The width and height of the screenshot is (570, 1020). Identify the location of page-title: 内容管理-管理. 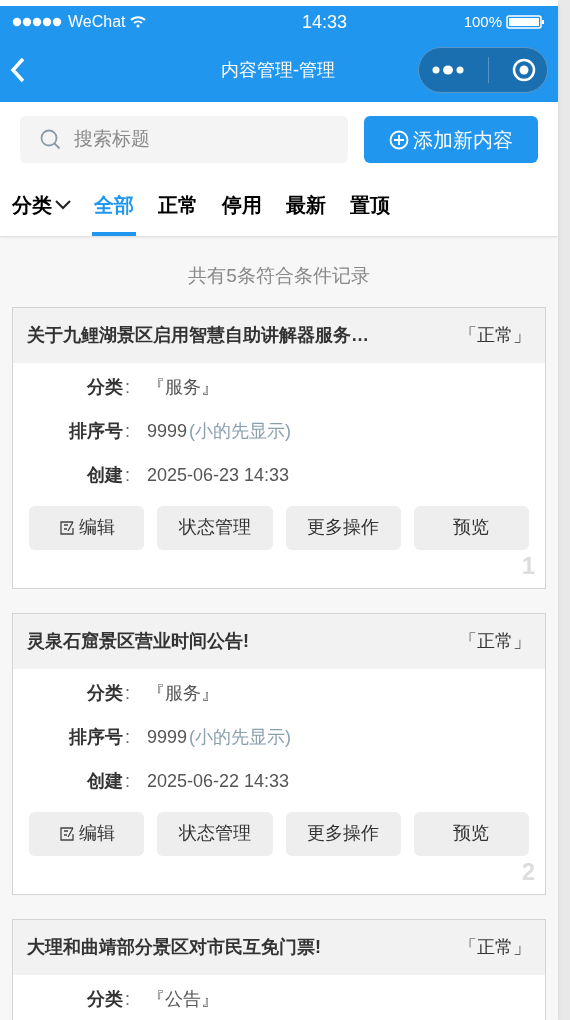
(278, 70).